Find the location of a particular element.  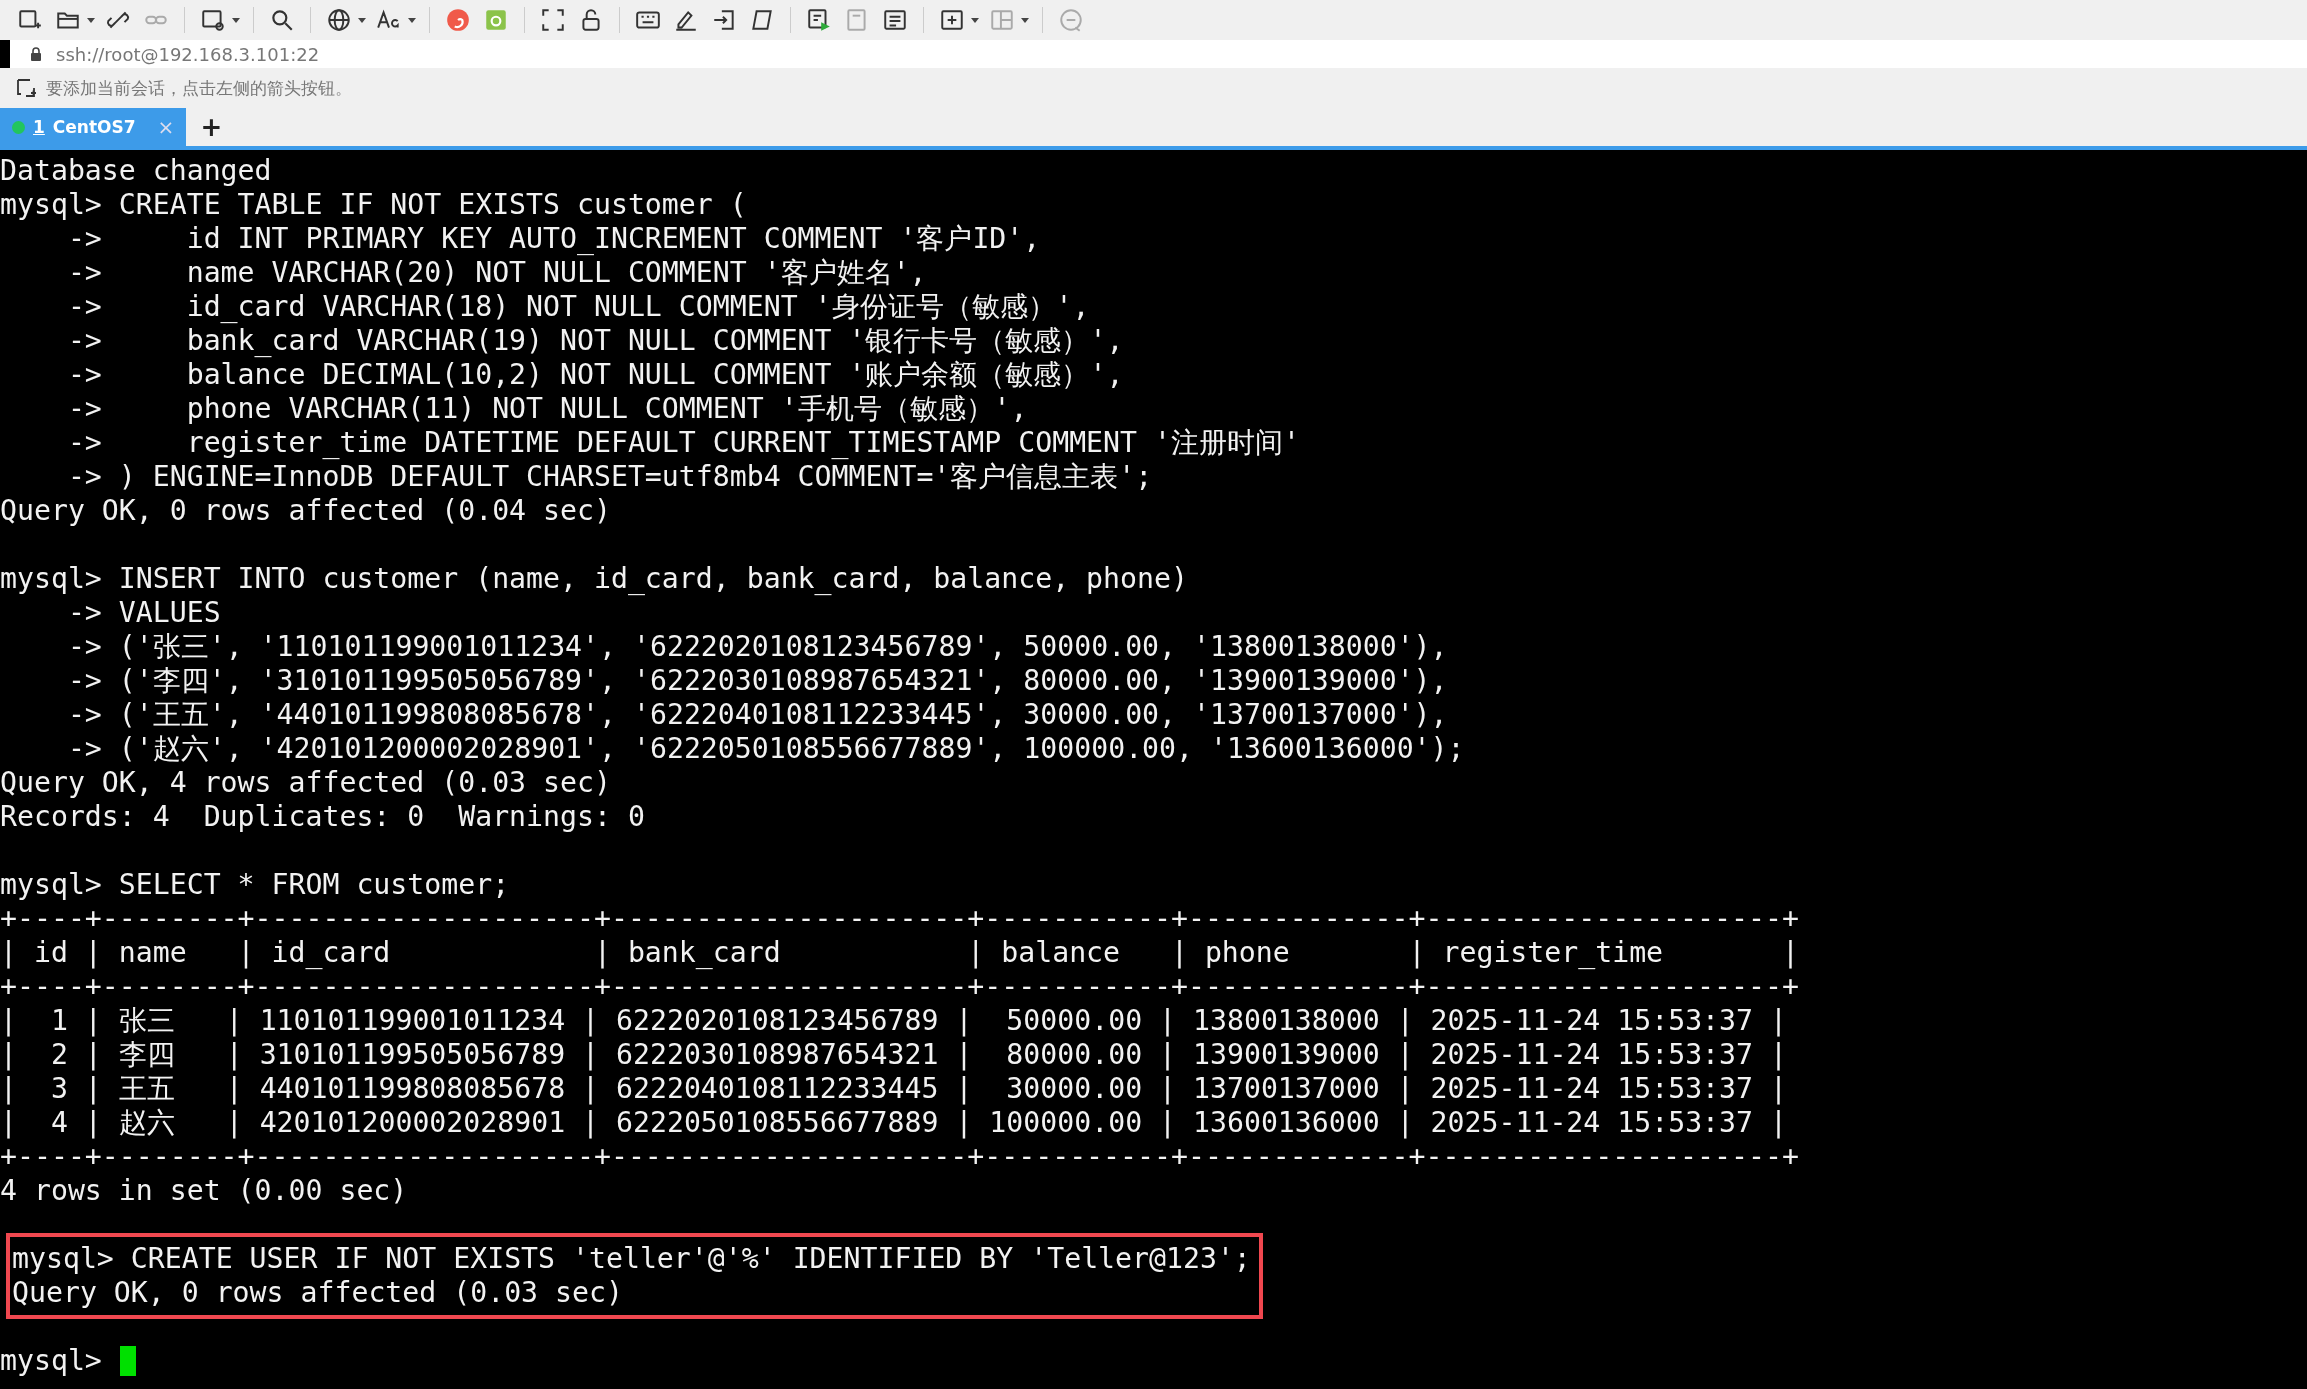

tab-label: CentOS7 is located at coordinates (94, 127).